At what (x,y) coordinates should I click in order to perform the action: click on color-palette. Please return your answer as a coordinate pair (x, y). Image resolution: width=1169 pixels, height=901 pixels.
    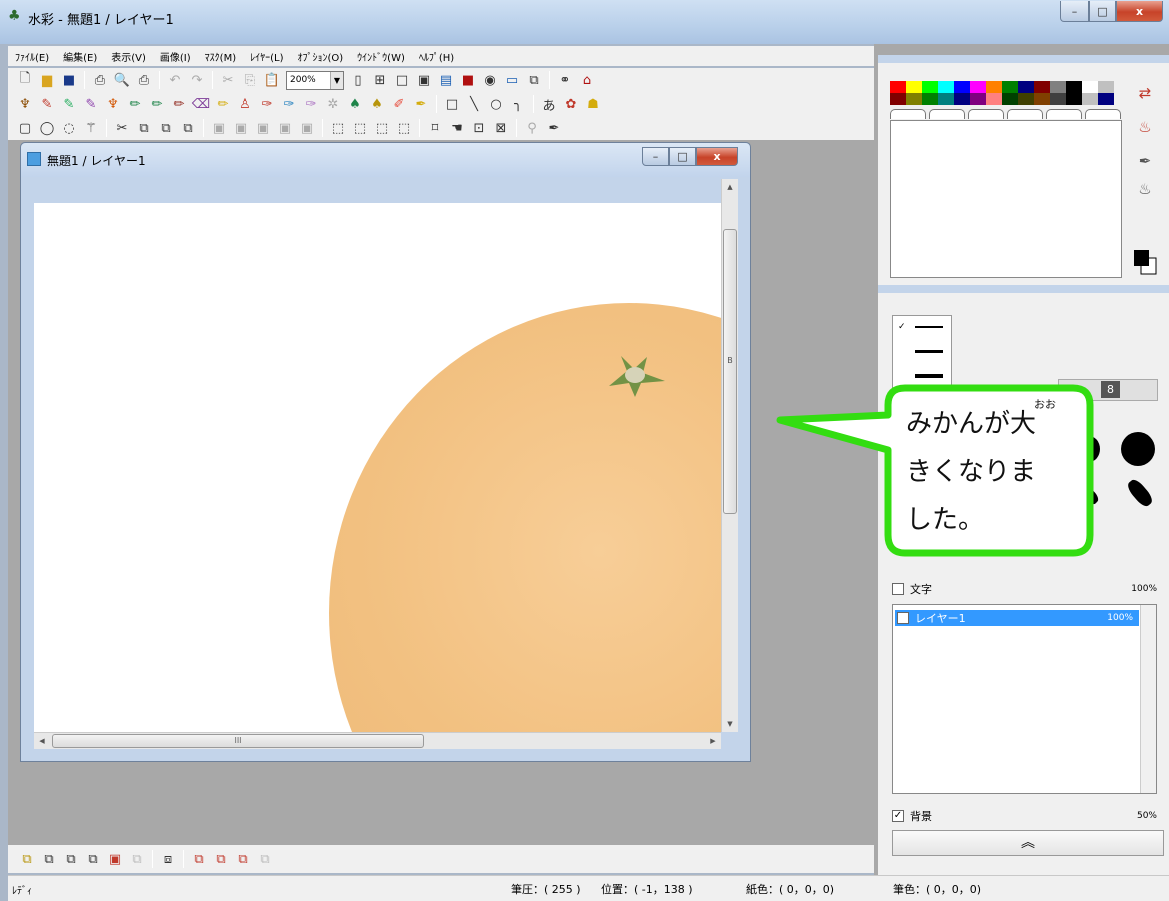
    Looking at the image, I should click on (1002, 93).